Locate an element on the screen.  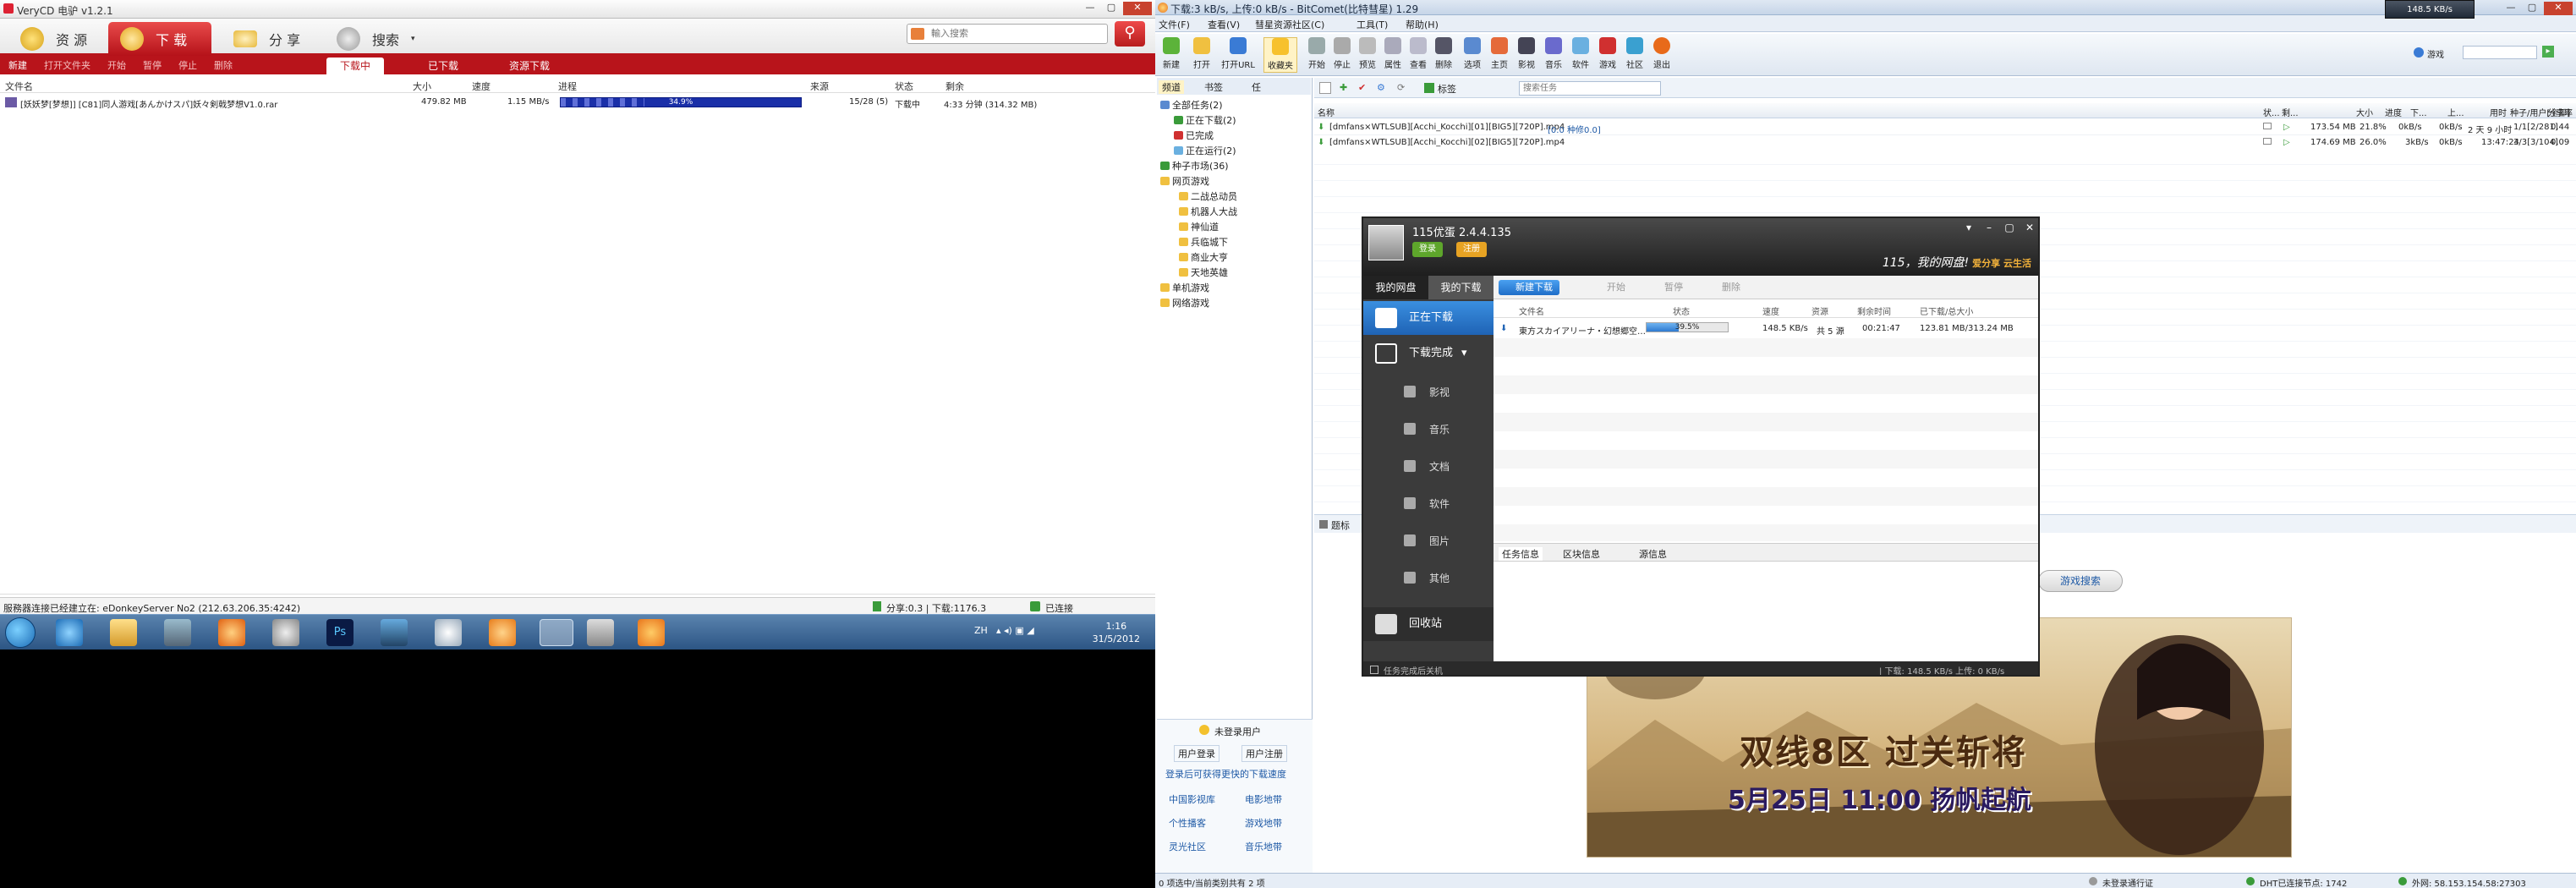
yo115-icon is located at coordinates (651, 632).